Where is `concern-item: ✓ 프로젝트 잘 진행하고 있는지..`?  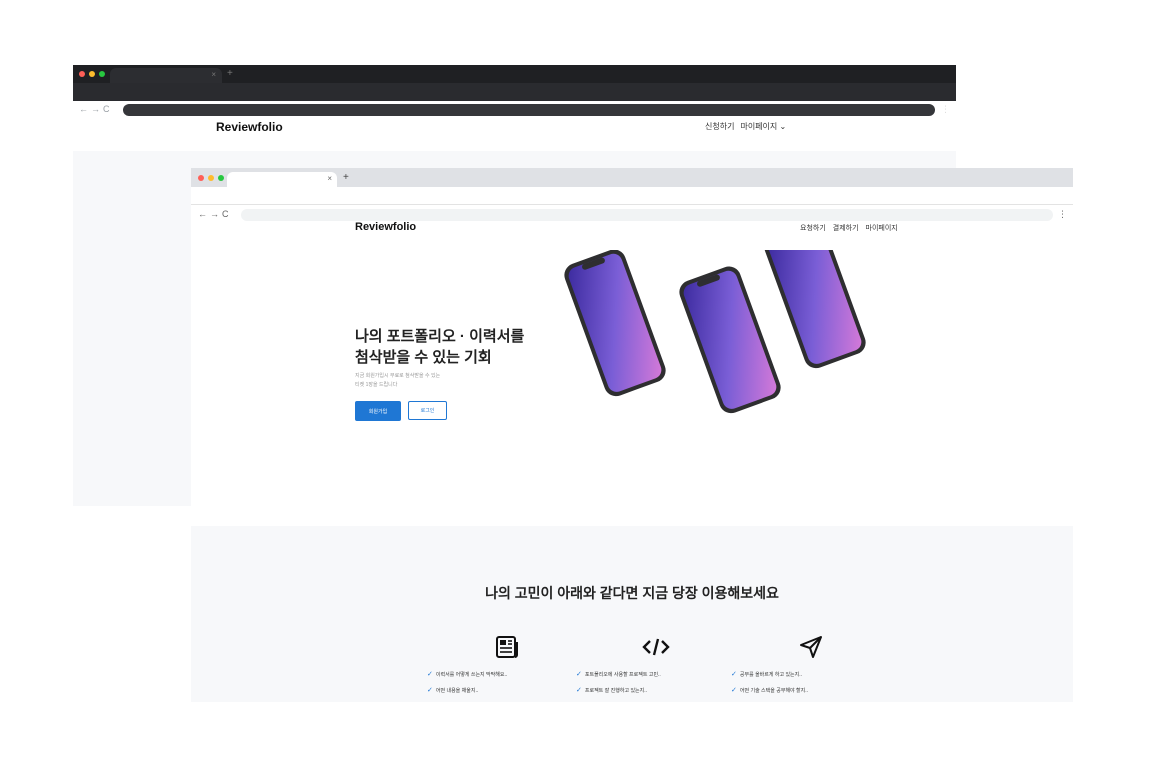 concern-item: ✓ 프로젝트 잘 진행하고 있는지.. is located at coordinates (612, 690).